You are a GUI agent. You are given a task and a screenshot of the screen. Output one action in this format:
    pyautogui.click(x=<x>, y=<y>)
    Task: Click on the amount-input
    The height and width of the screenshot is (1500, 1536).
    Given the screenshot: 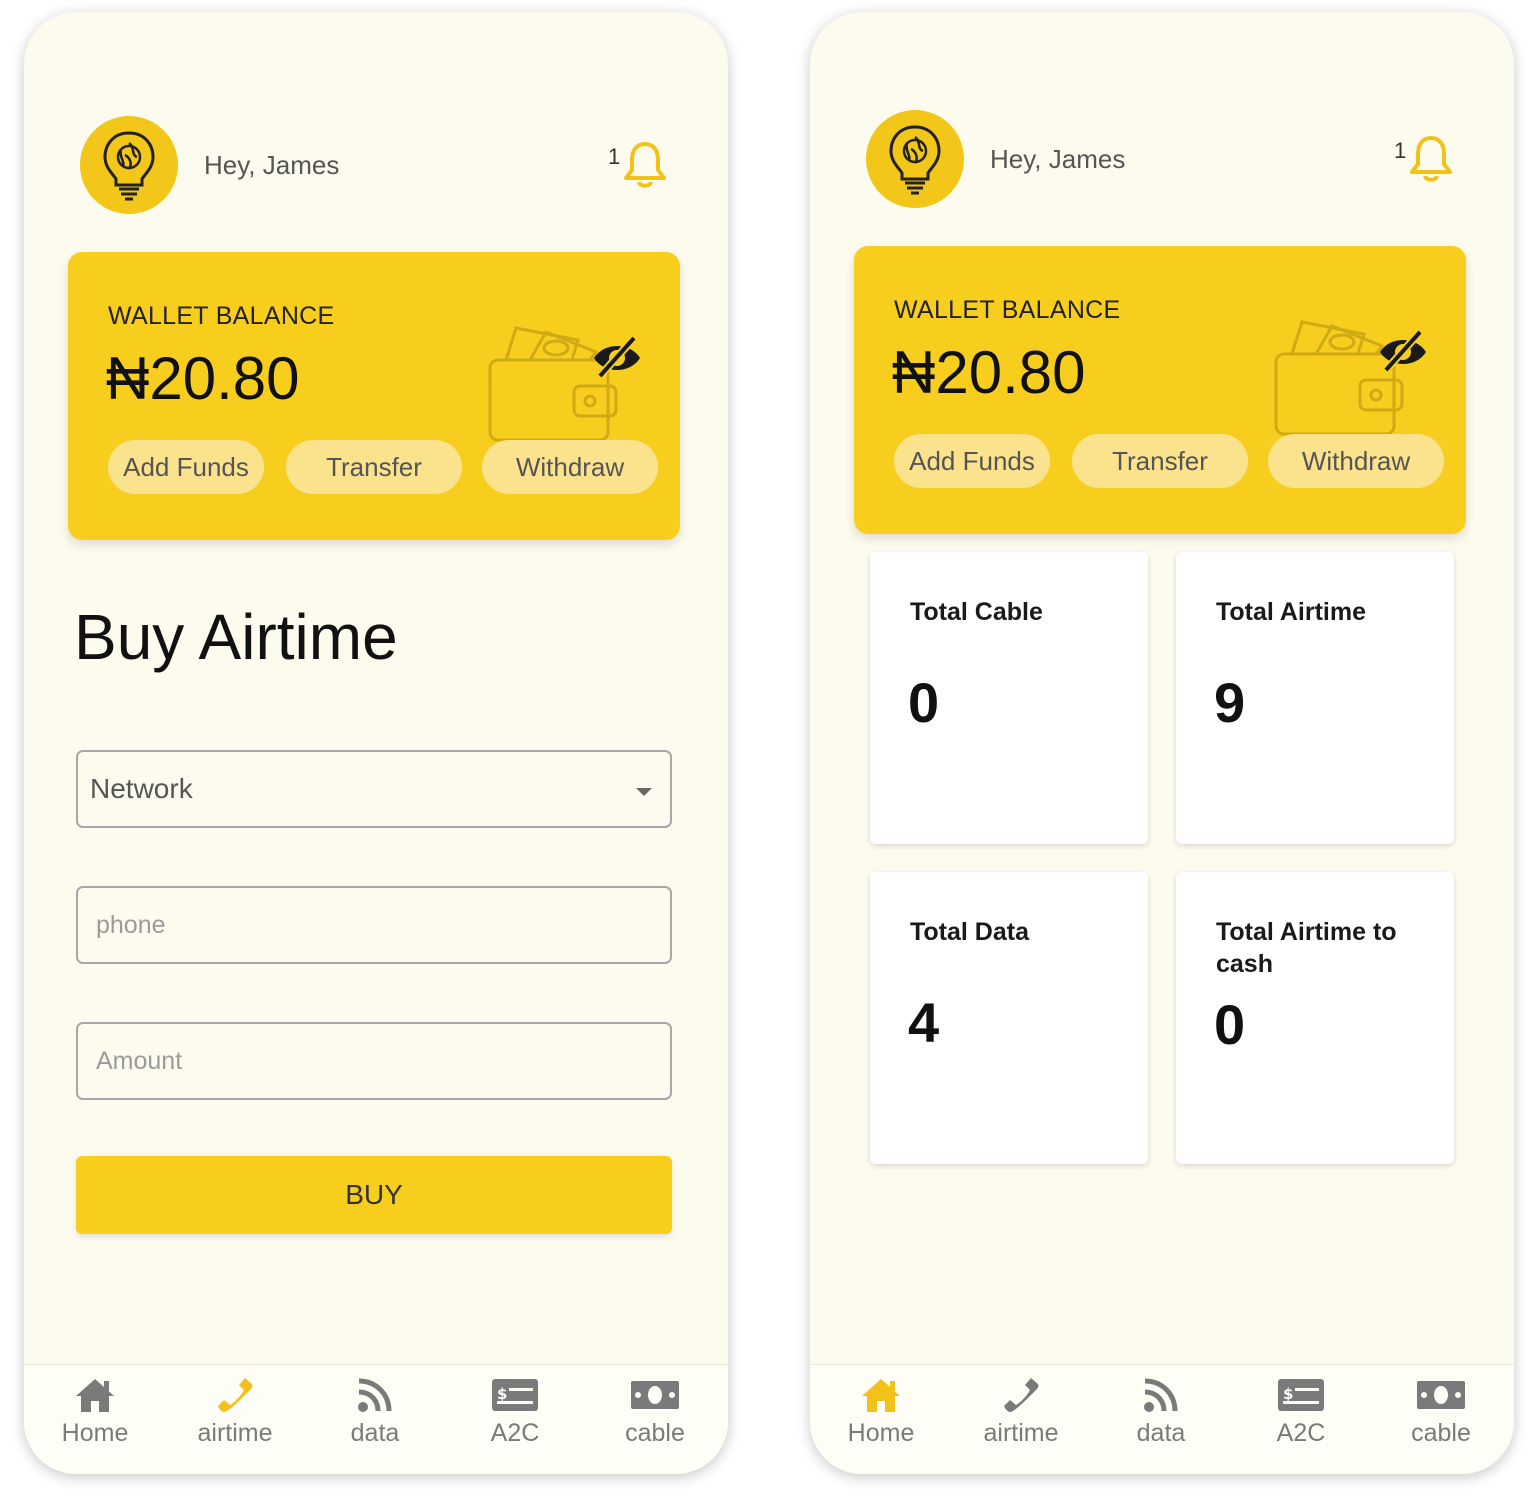 What is the action you would take?
    pyautogui.click(x=374, y=1061)
    